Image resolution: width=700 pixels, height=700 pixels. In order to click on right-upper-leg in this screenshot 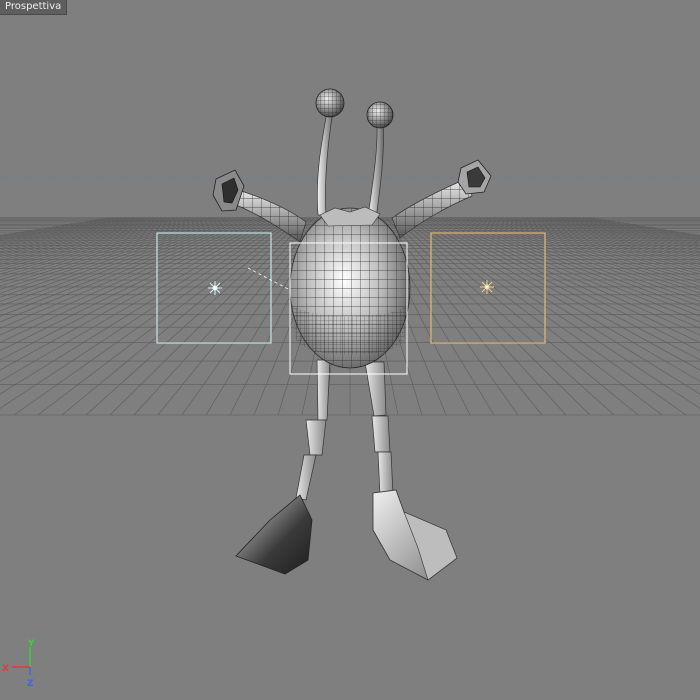, I will do `click(375, 389)`.